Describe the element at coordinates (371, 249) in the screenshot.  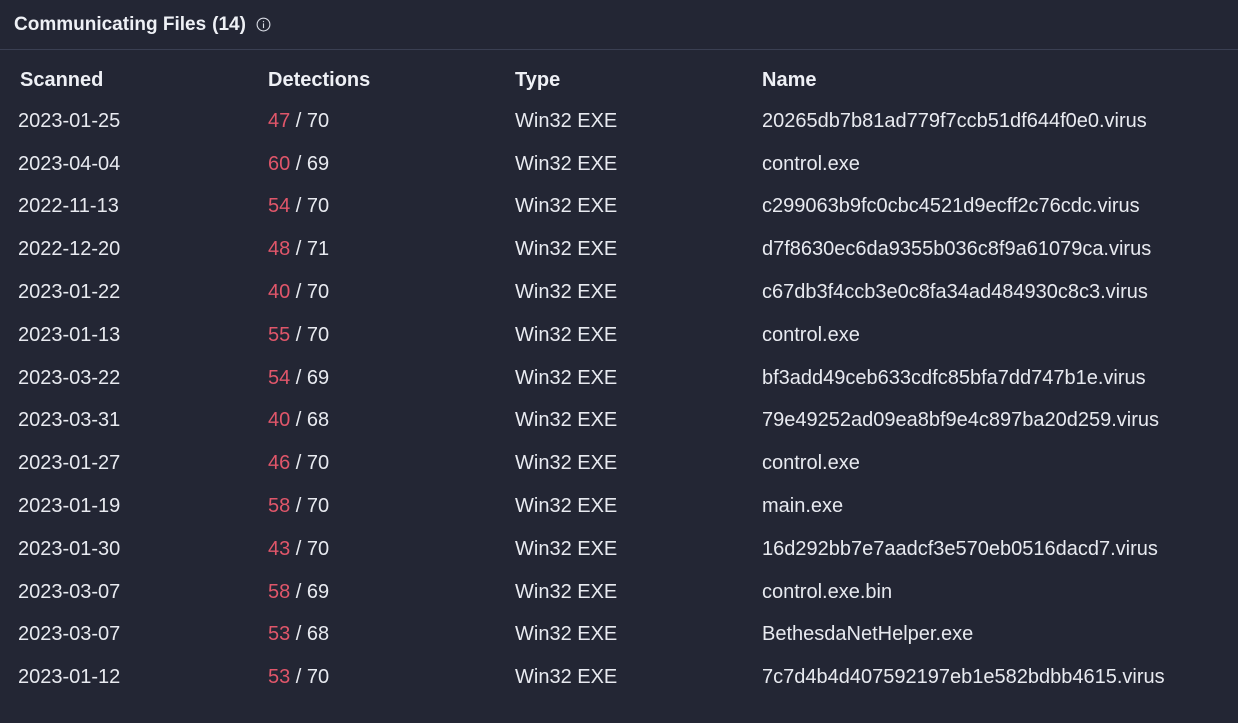
I see `detections-cell: 48 / 71` at that location.